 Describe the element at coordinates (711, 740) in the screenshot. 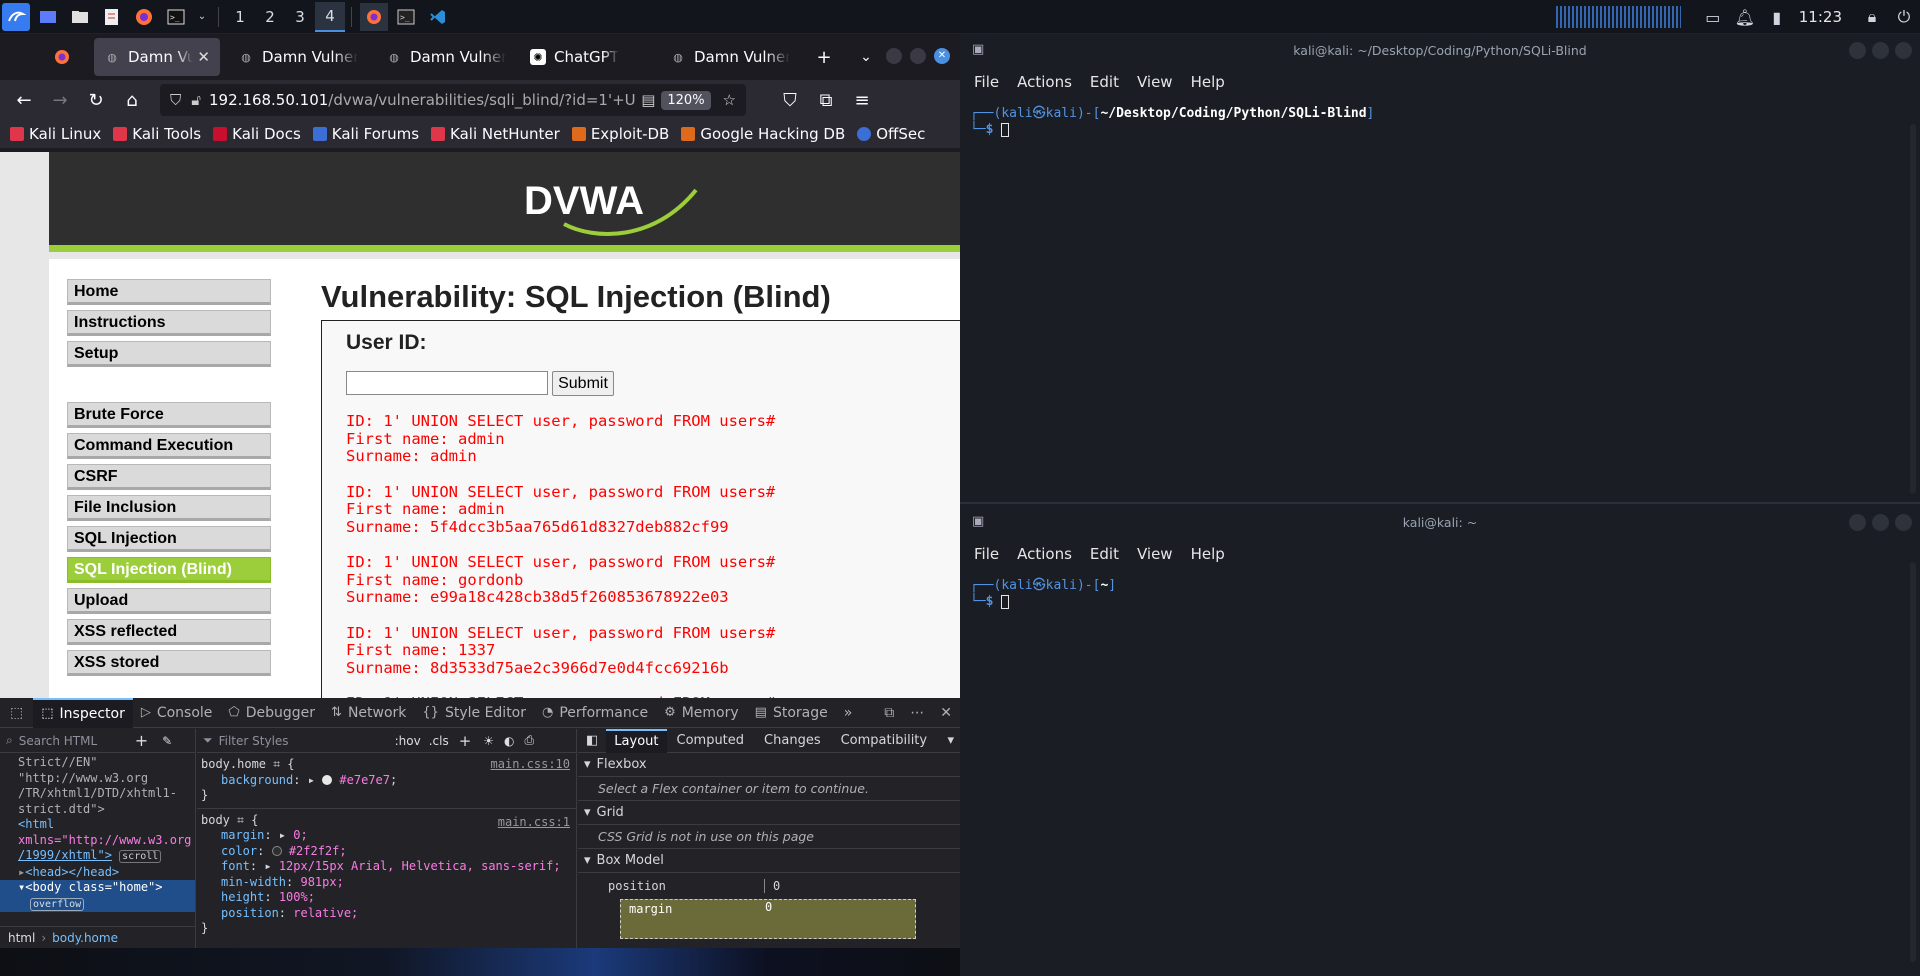

I see `tab-computed: Computed` at that location.